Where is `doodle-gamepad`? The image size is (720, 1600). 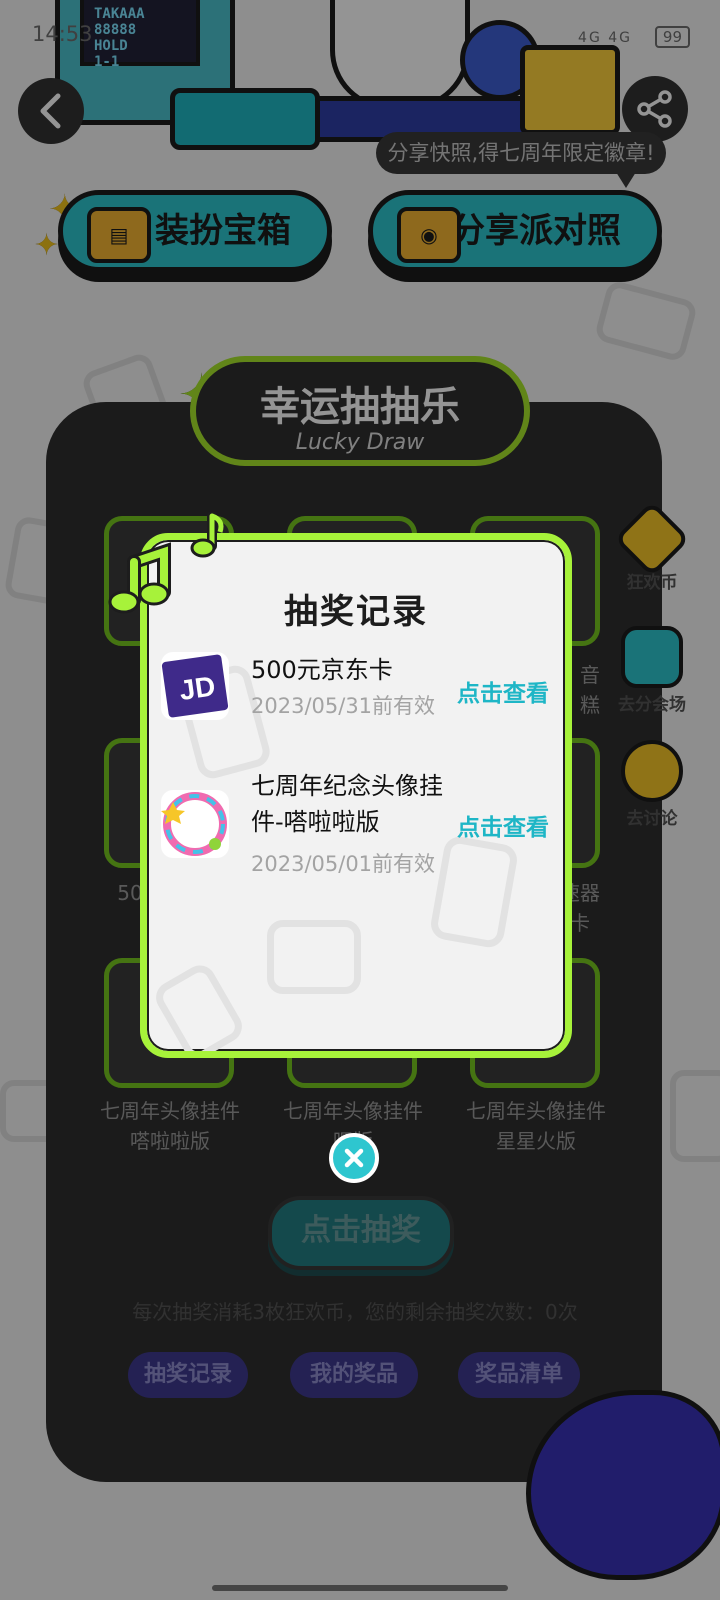 doodle-gamepad is located at coordinates (314, 957).